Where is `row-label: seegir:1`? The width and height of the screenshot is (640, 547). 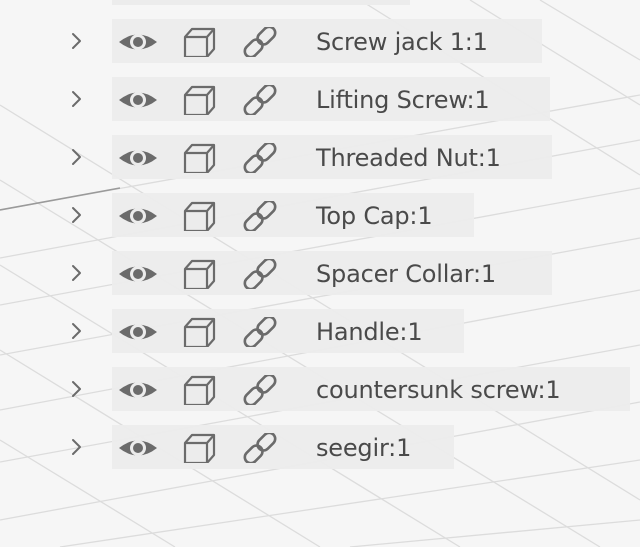 row-label: seegir:1 is located at coordinates (364, 448).